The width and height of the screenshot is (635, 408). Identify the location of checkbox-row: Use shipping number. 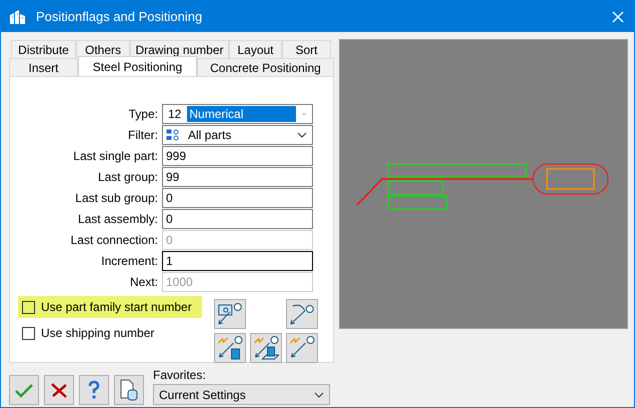
(110, 333).